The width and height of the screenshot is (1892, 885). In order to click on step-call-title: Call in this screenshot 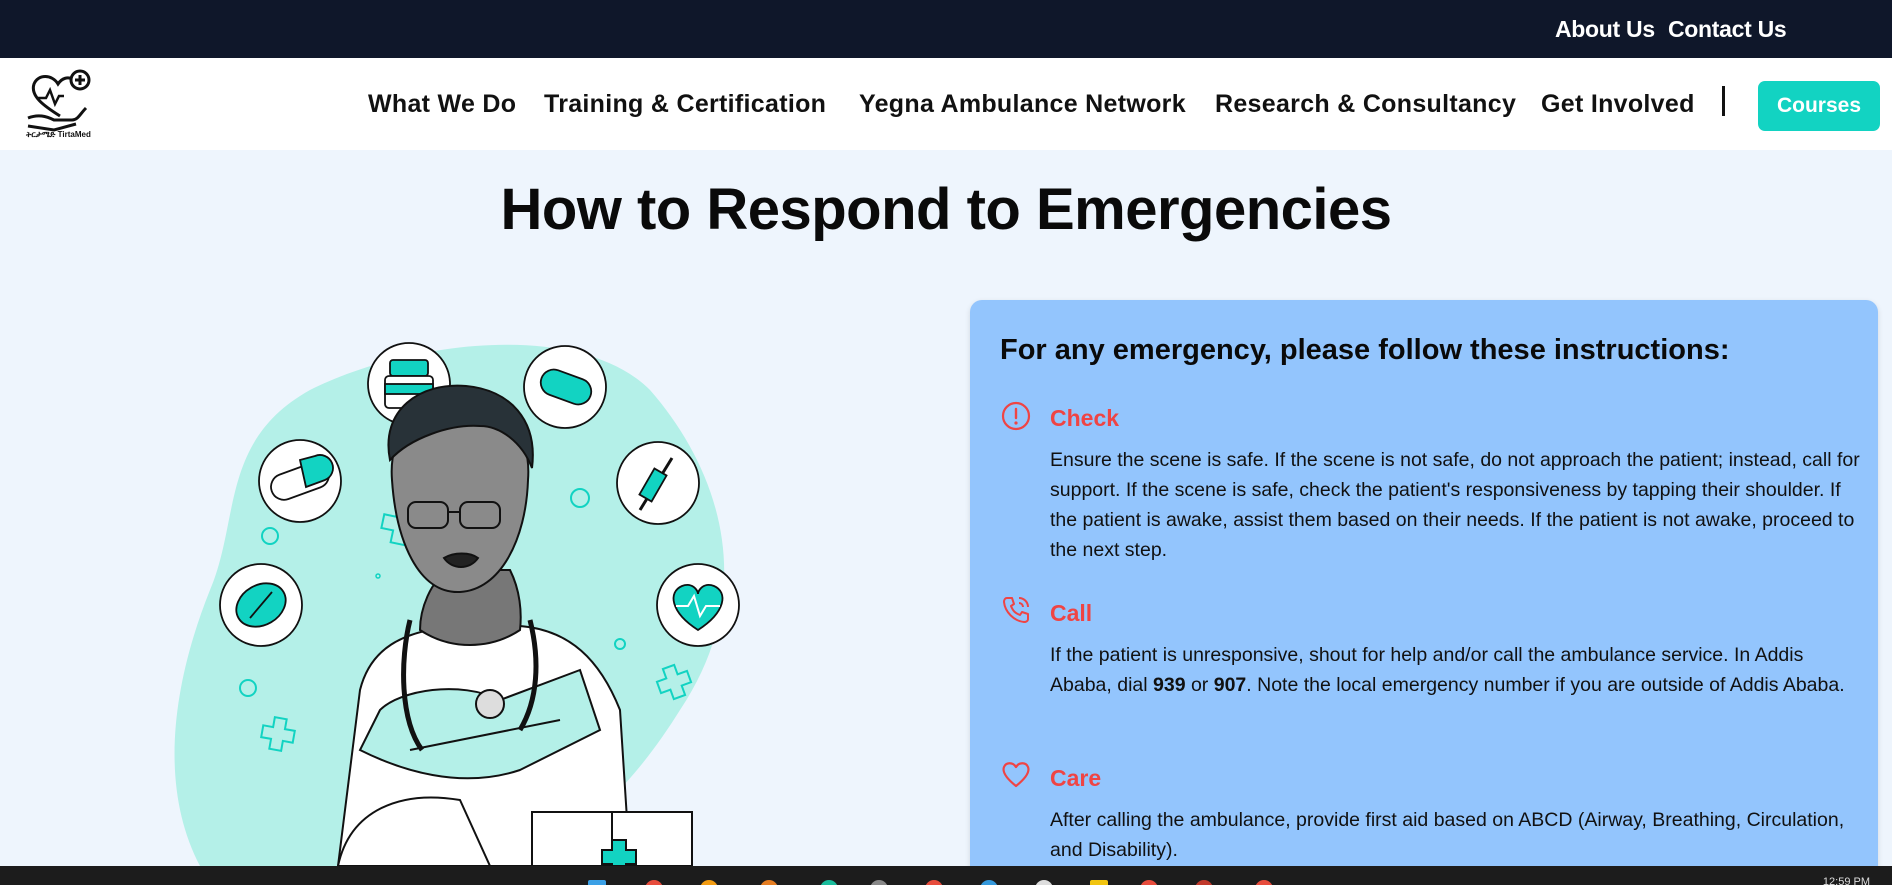, I will do `click(1071, 613)`.